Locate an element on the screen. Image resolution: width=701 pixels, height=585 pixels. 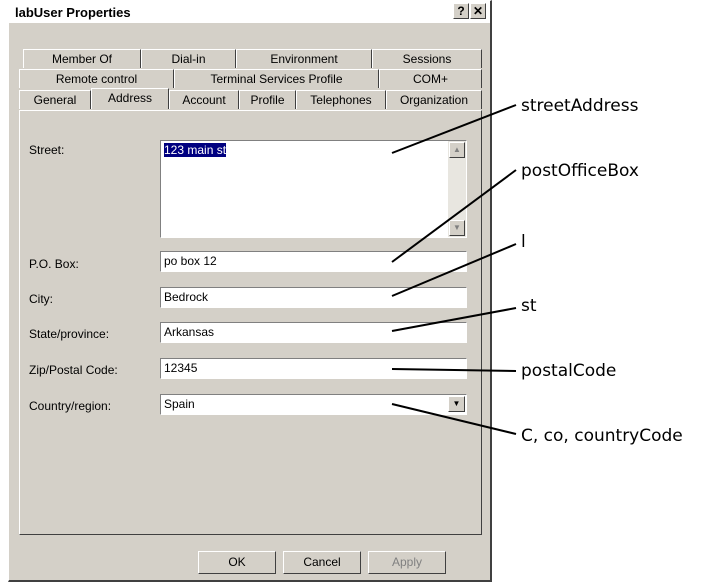
street-annotation: streetAddress is located at coordinates (580, 106).